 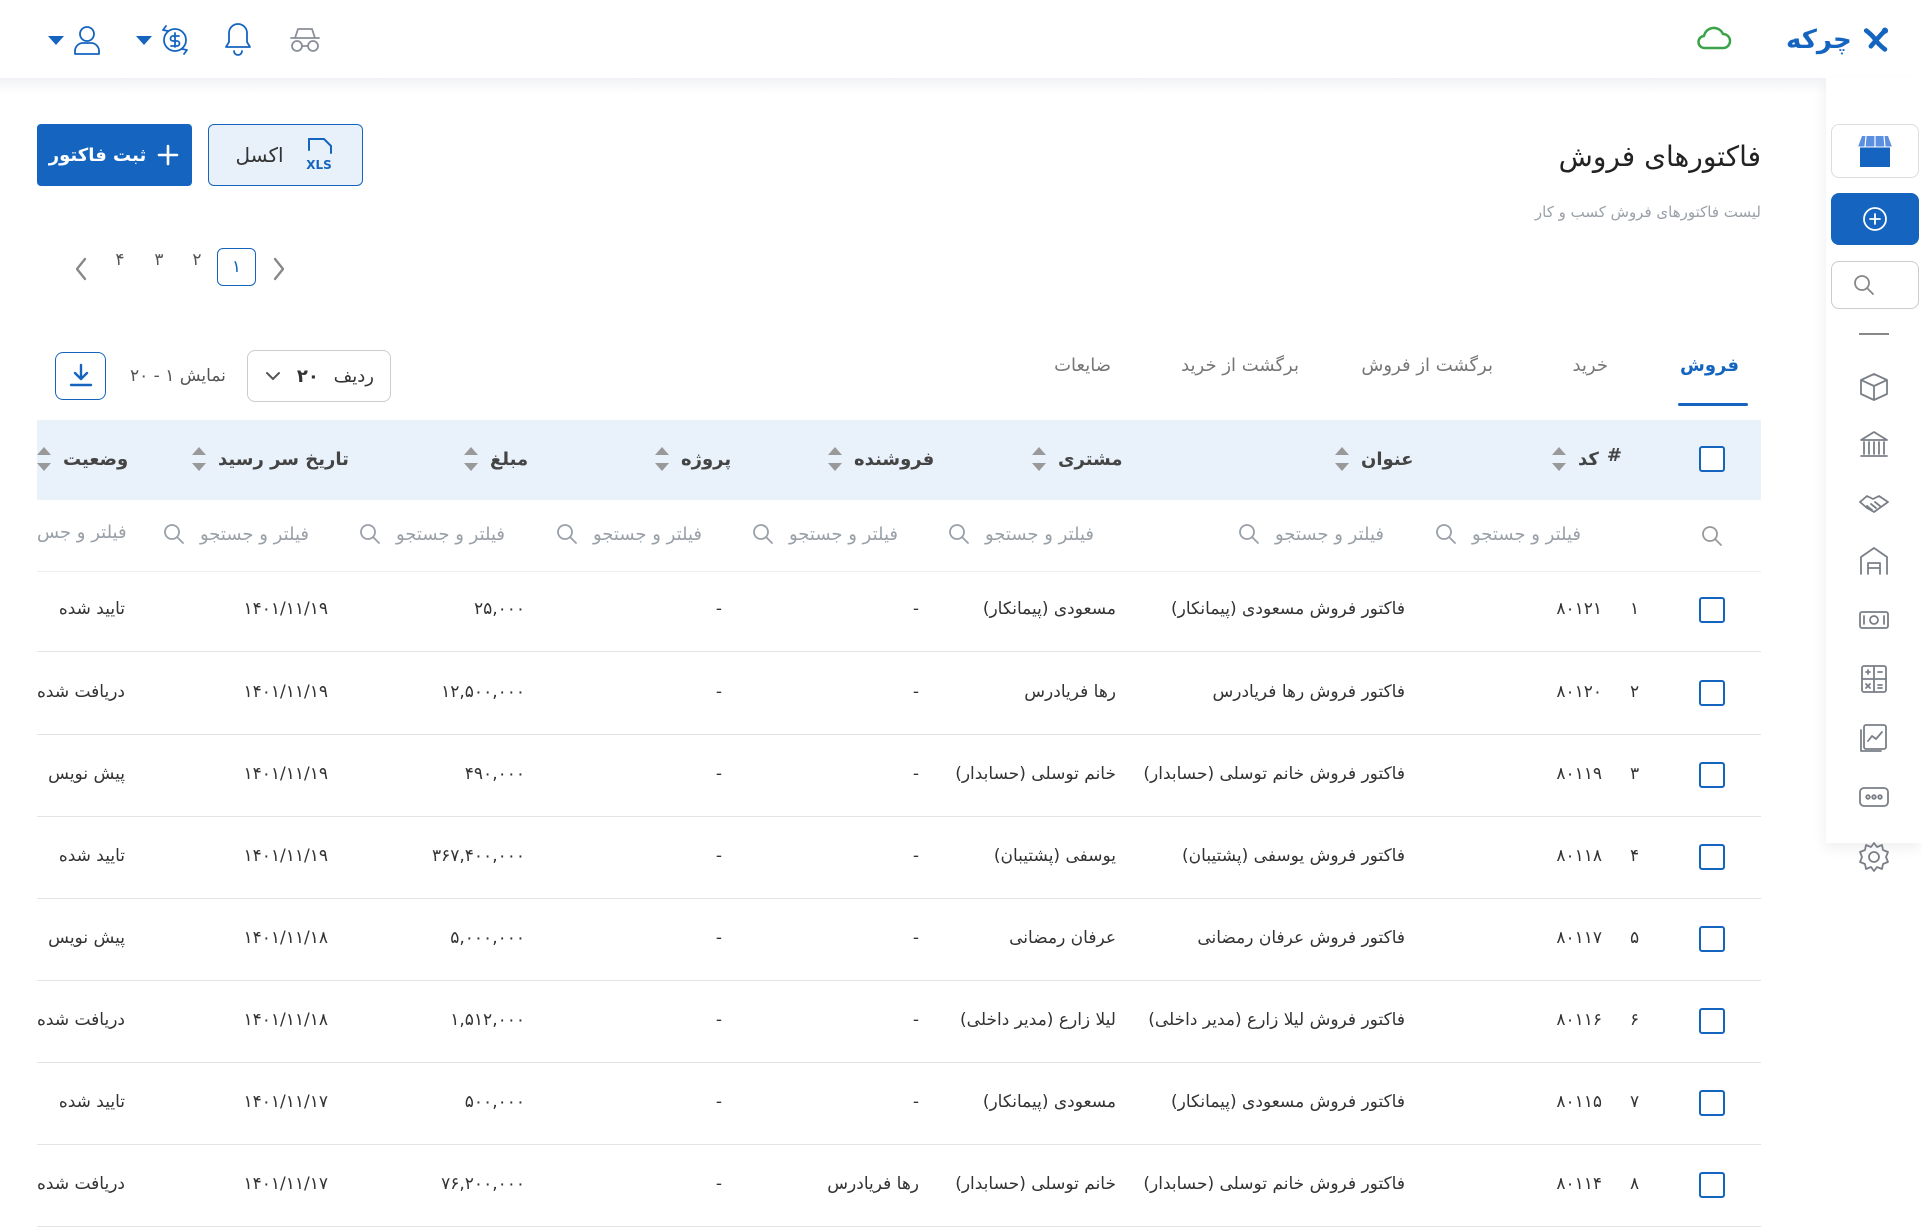 What do you see at coordinates (496, 459) in the screenshot?
I see `column-header-amount: مبلغ` at bounding box center [496, 459].